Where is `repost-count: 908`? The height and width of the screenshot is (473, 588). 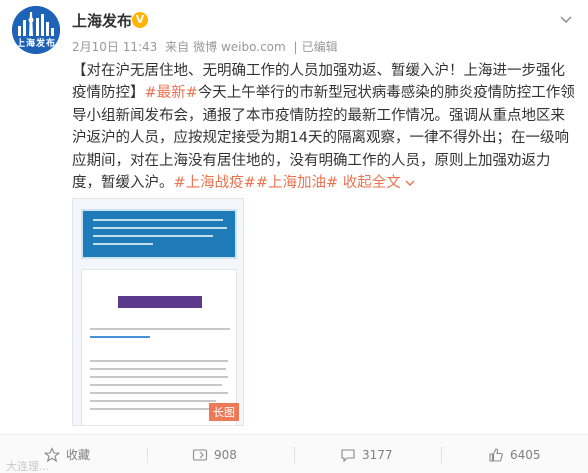 repost-count: 908 is located at coordinates (225, 454).